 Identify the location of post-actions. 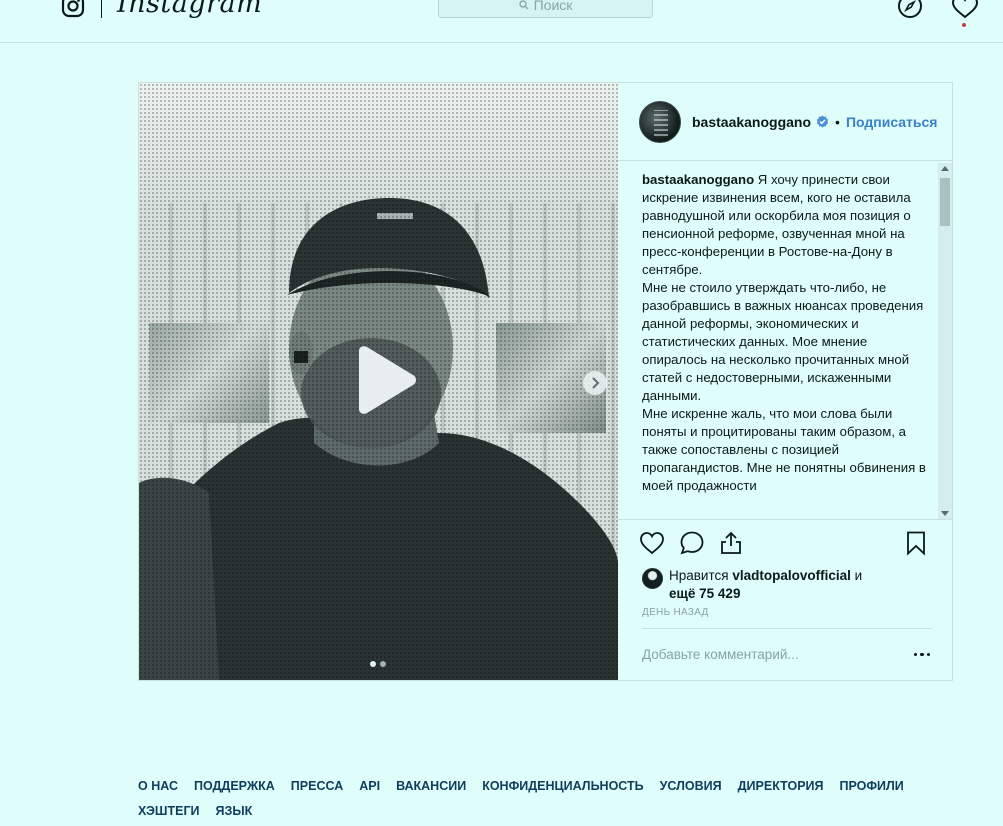
(785, 543).